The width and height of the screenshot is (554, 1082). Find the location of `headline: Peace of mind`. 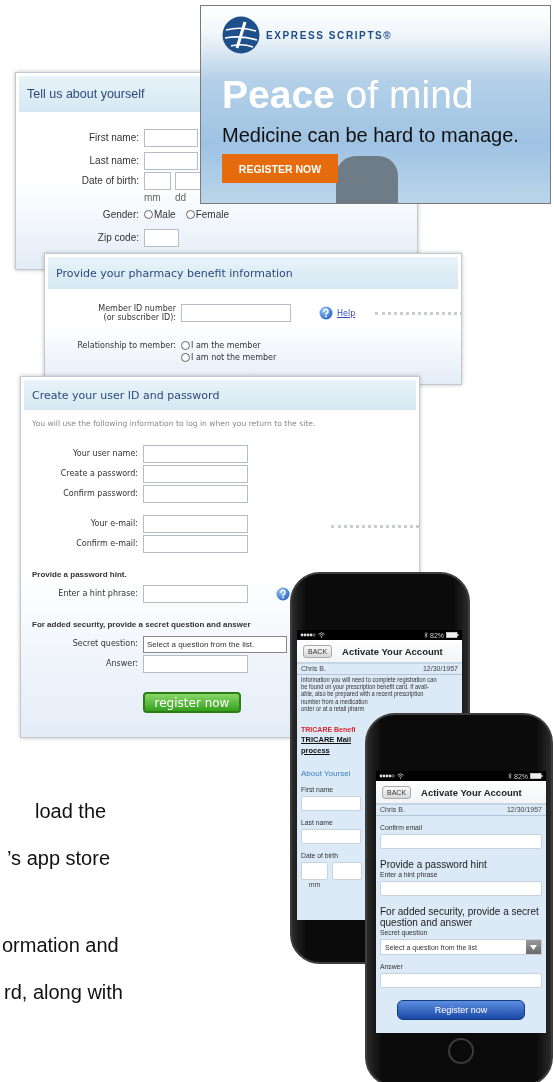

headline: Peace of mind is located at coordinates (348, 95).